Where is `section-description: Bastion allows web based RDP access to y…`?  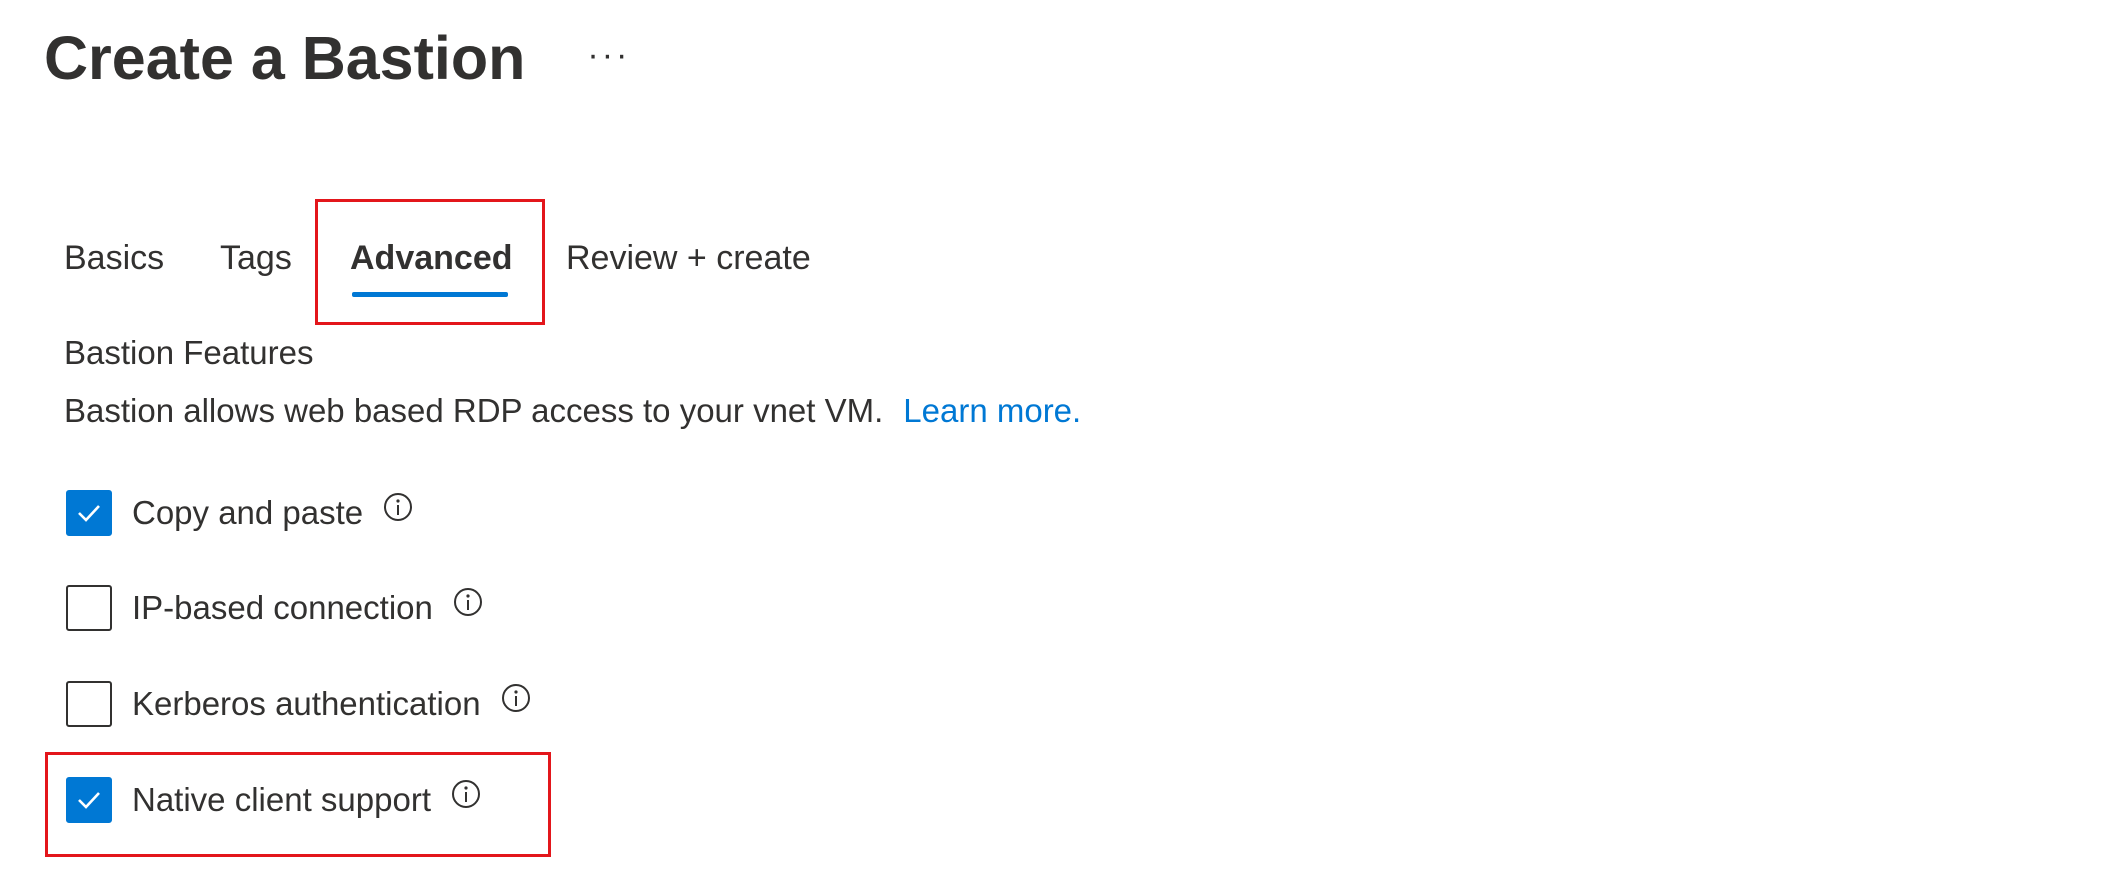 section-description: Bastion allows web based RDP access to y… is located at coordinates (572, 411).